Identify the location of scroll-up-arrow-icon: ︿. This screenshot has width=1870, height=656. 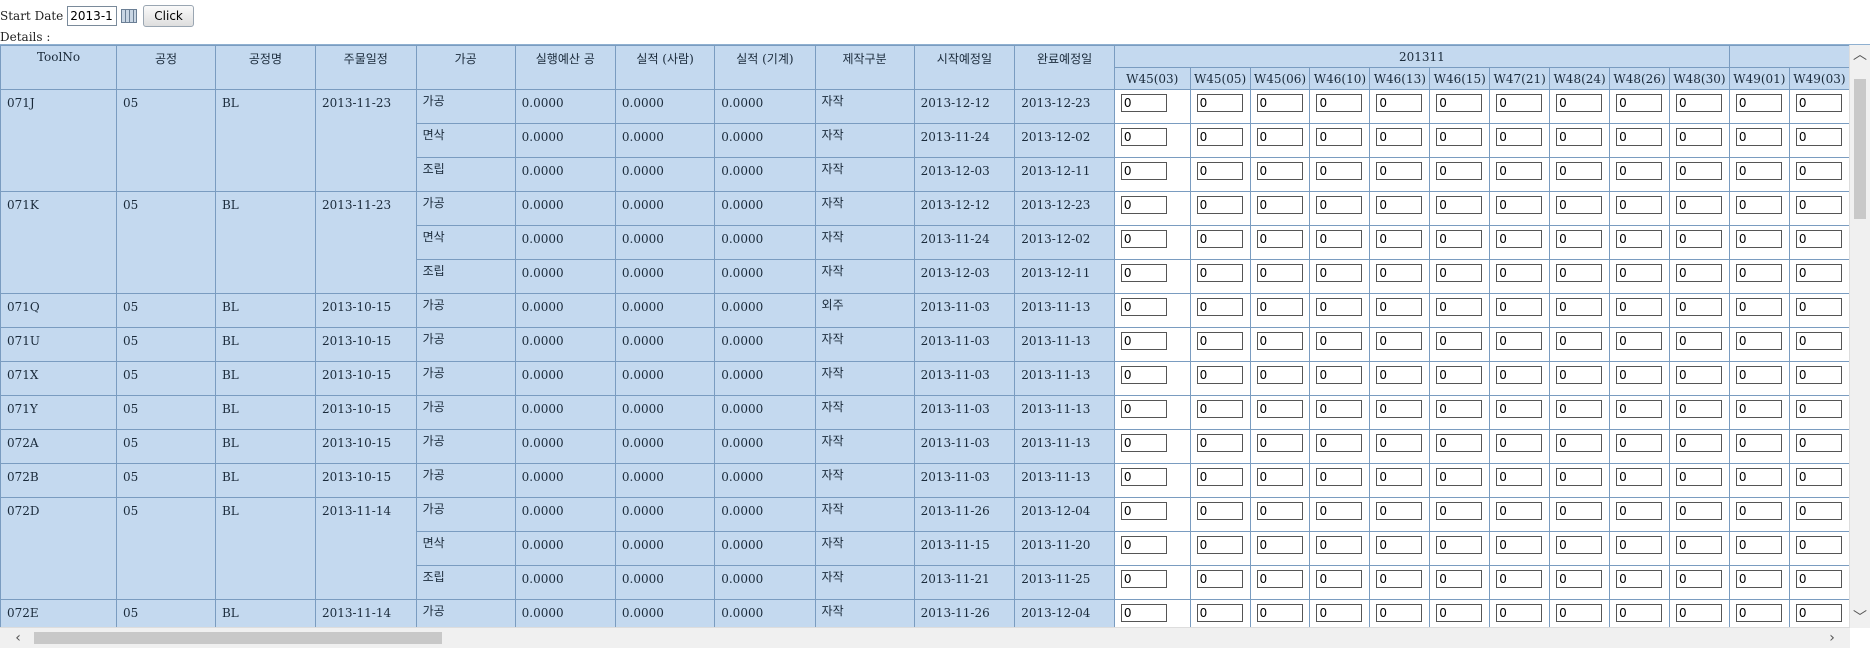
(1860, 55).